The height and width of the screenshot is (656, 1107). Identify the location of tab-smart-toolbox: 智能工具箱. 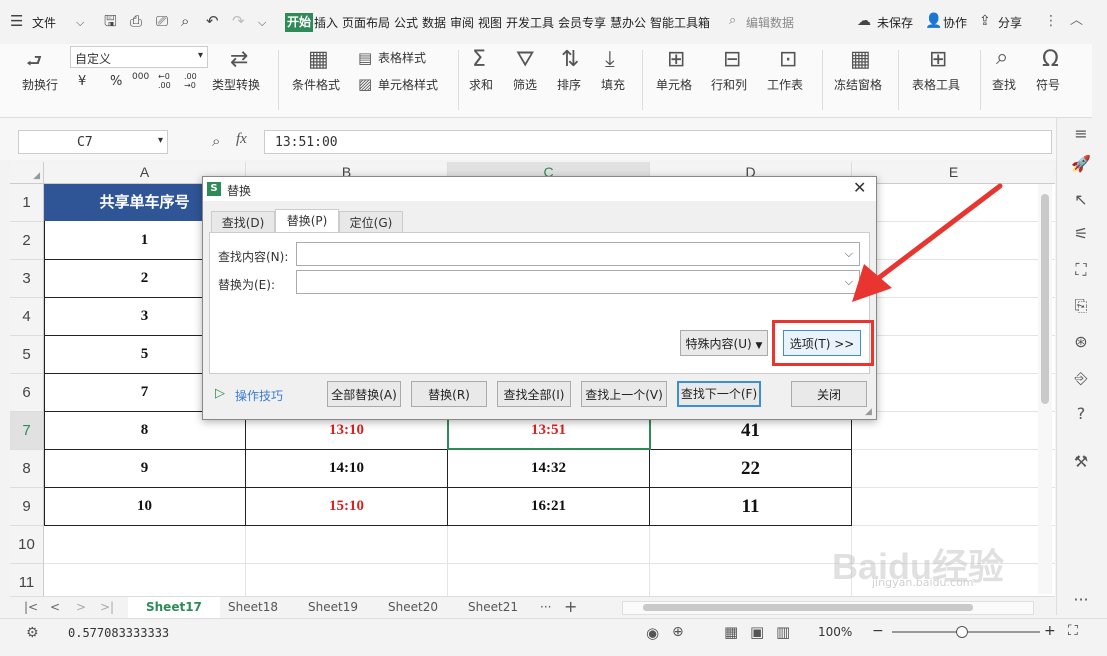
(680, 22).